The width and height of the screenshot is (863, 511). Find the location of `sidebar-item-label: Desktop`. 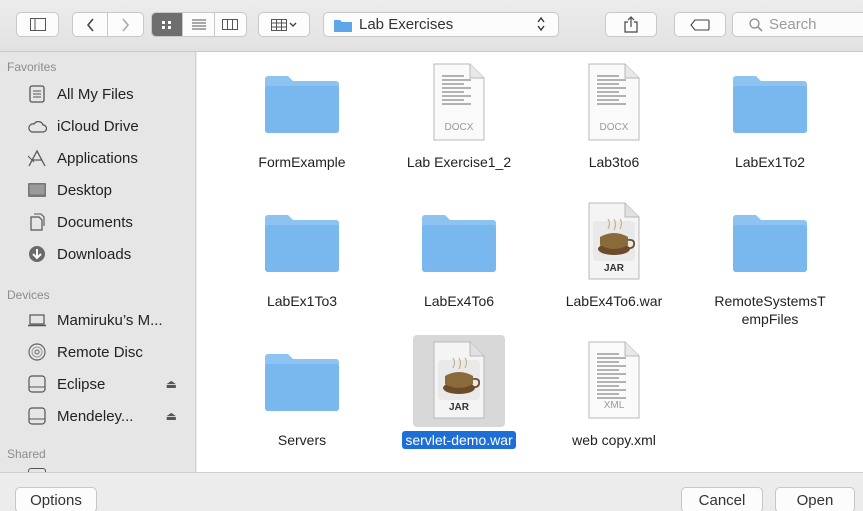

sidebar-item-label: Desktop is located at coordinates (85, 190).